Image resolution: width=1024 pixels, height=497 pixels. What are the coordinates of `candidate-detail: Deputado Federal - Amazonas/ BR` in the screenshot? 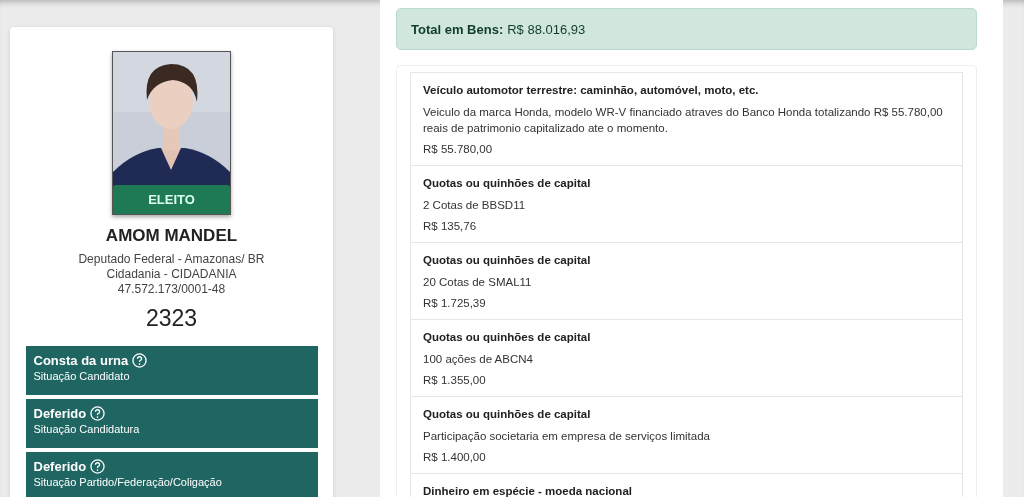 It's located at (171, 259).